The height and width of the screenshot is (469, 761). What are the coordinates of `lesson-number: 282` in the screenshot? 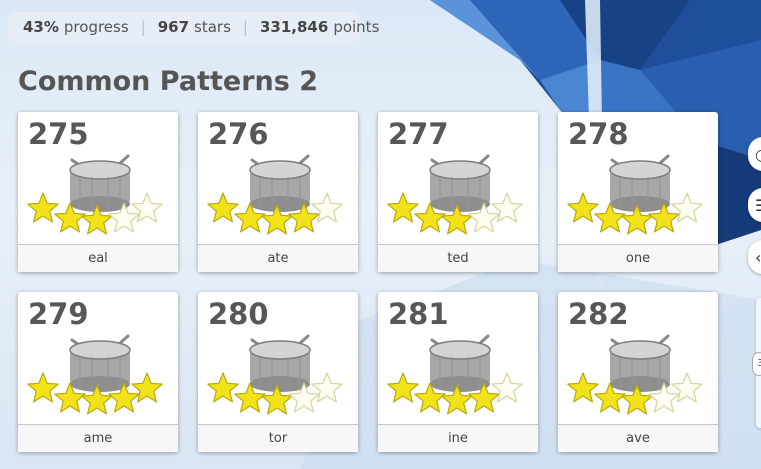 It's located at (598, 314).